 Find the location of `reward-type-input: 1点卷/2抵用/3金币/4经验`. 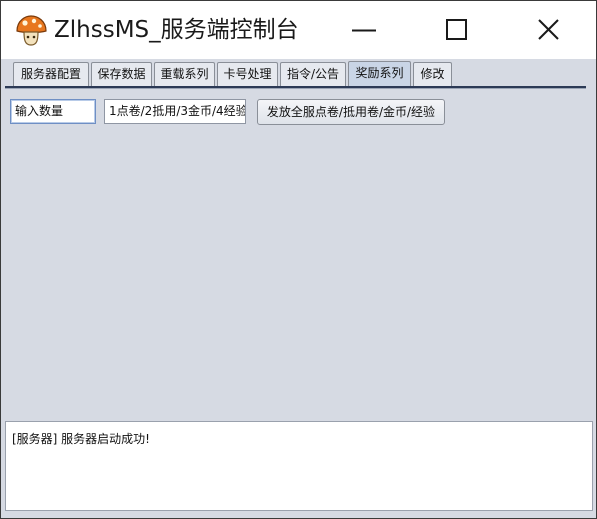

reward-type-input: 1点卷/2抵用/3金币/4经验 is located at coordinates (175, 111).